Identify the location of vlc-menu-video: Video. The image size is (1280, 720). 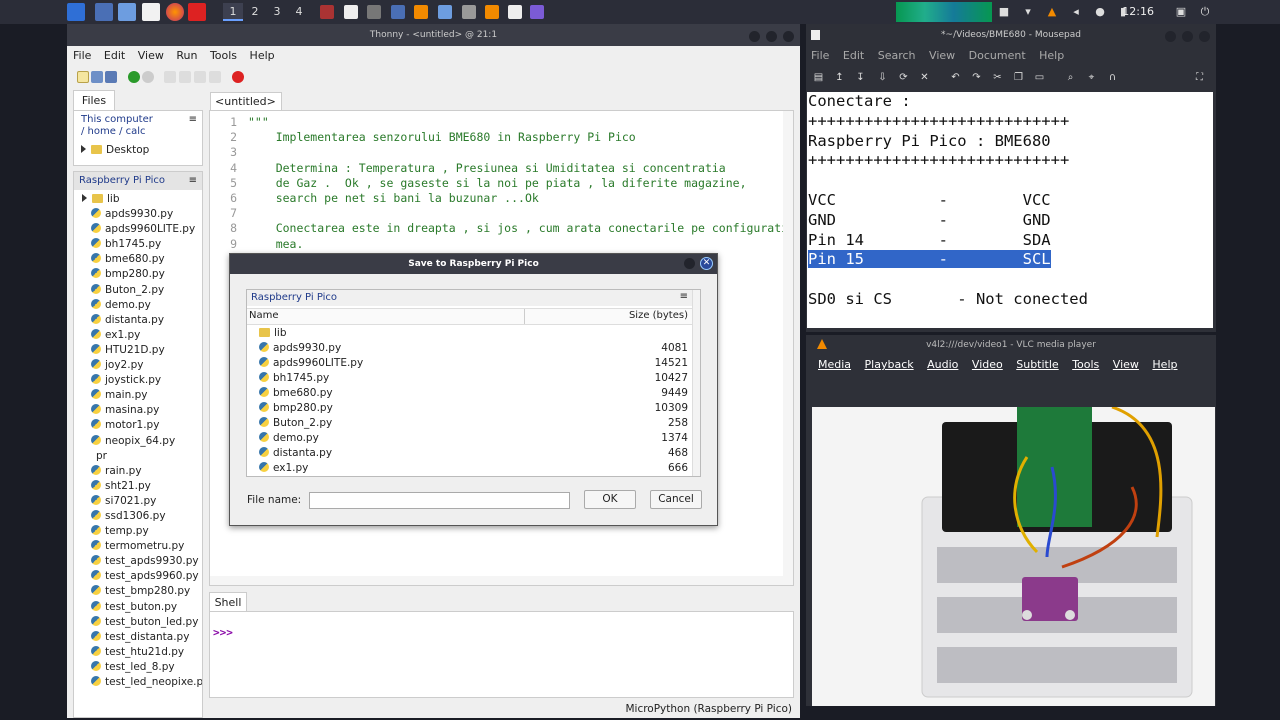
(987, 364).